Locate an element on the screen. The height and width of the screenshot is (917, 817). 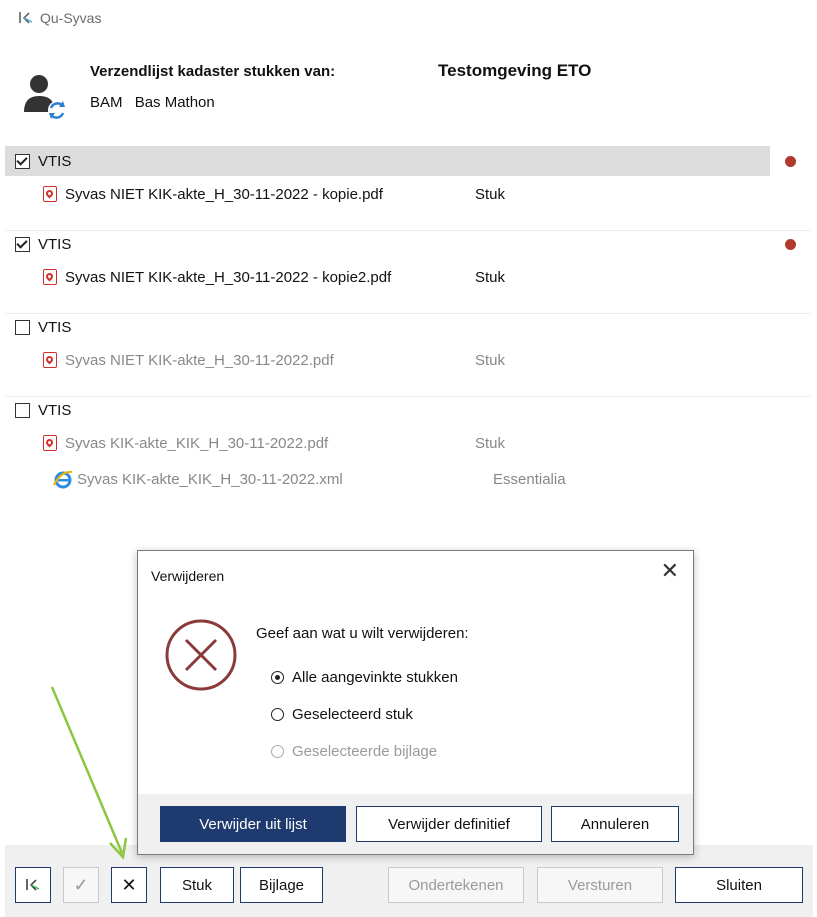
user-sync-icon is located at coordinates (45, 97).